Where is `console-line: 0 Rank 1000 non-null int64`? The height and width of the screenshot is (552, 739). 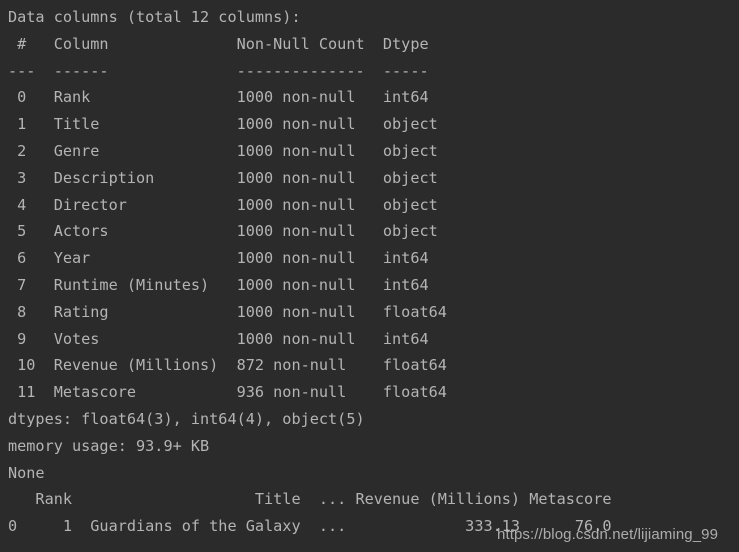 console-line: 0 Rank 1000 non-null int64 is located at coordinates (227, 97).